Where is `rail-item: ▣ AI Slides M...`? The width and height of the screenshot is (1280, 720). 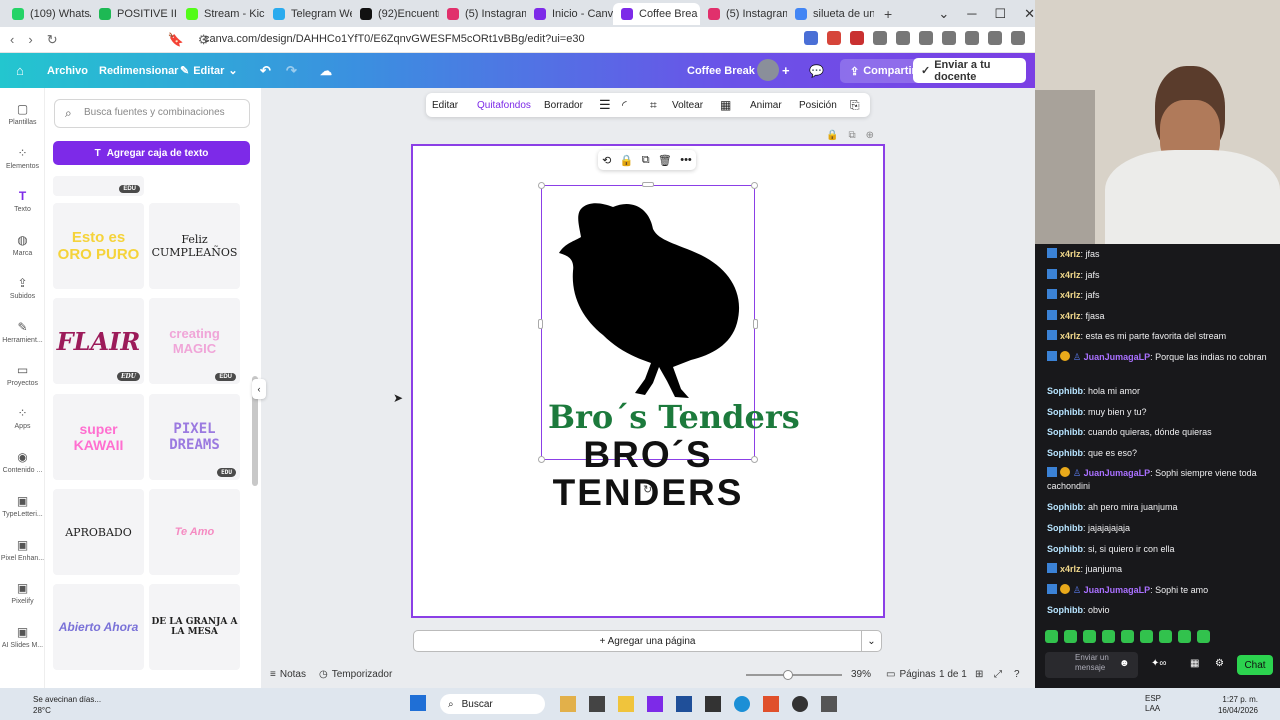 rail-item: ▣ AI Slides M... is located at coordinates (22, 637).